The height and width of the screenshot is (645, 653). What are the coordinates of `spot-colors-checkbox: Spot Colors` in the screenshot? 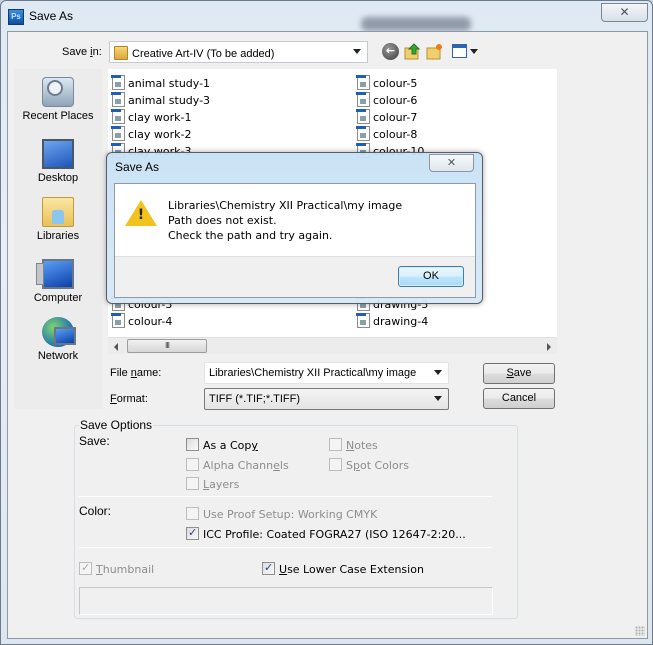 It's located at (369, 465).